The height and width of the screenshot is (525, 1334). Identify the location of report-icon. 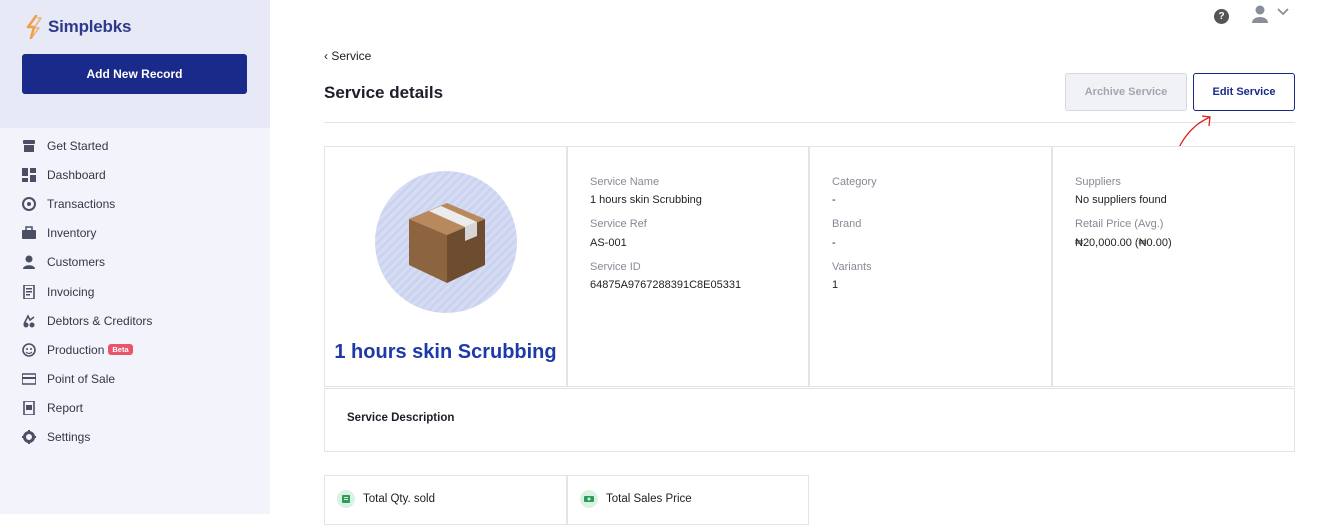
(29, 408).